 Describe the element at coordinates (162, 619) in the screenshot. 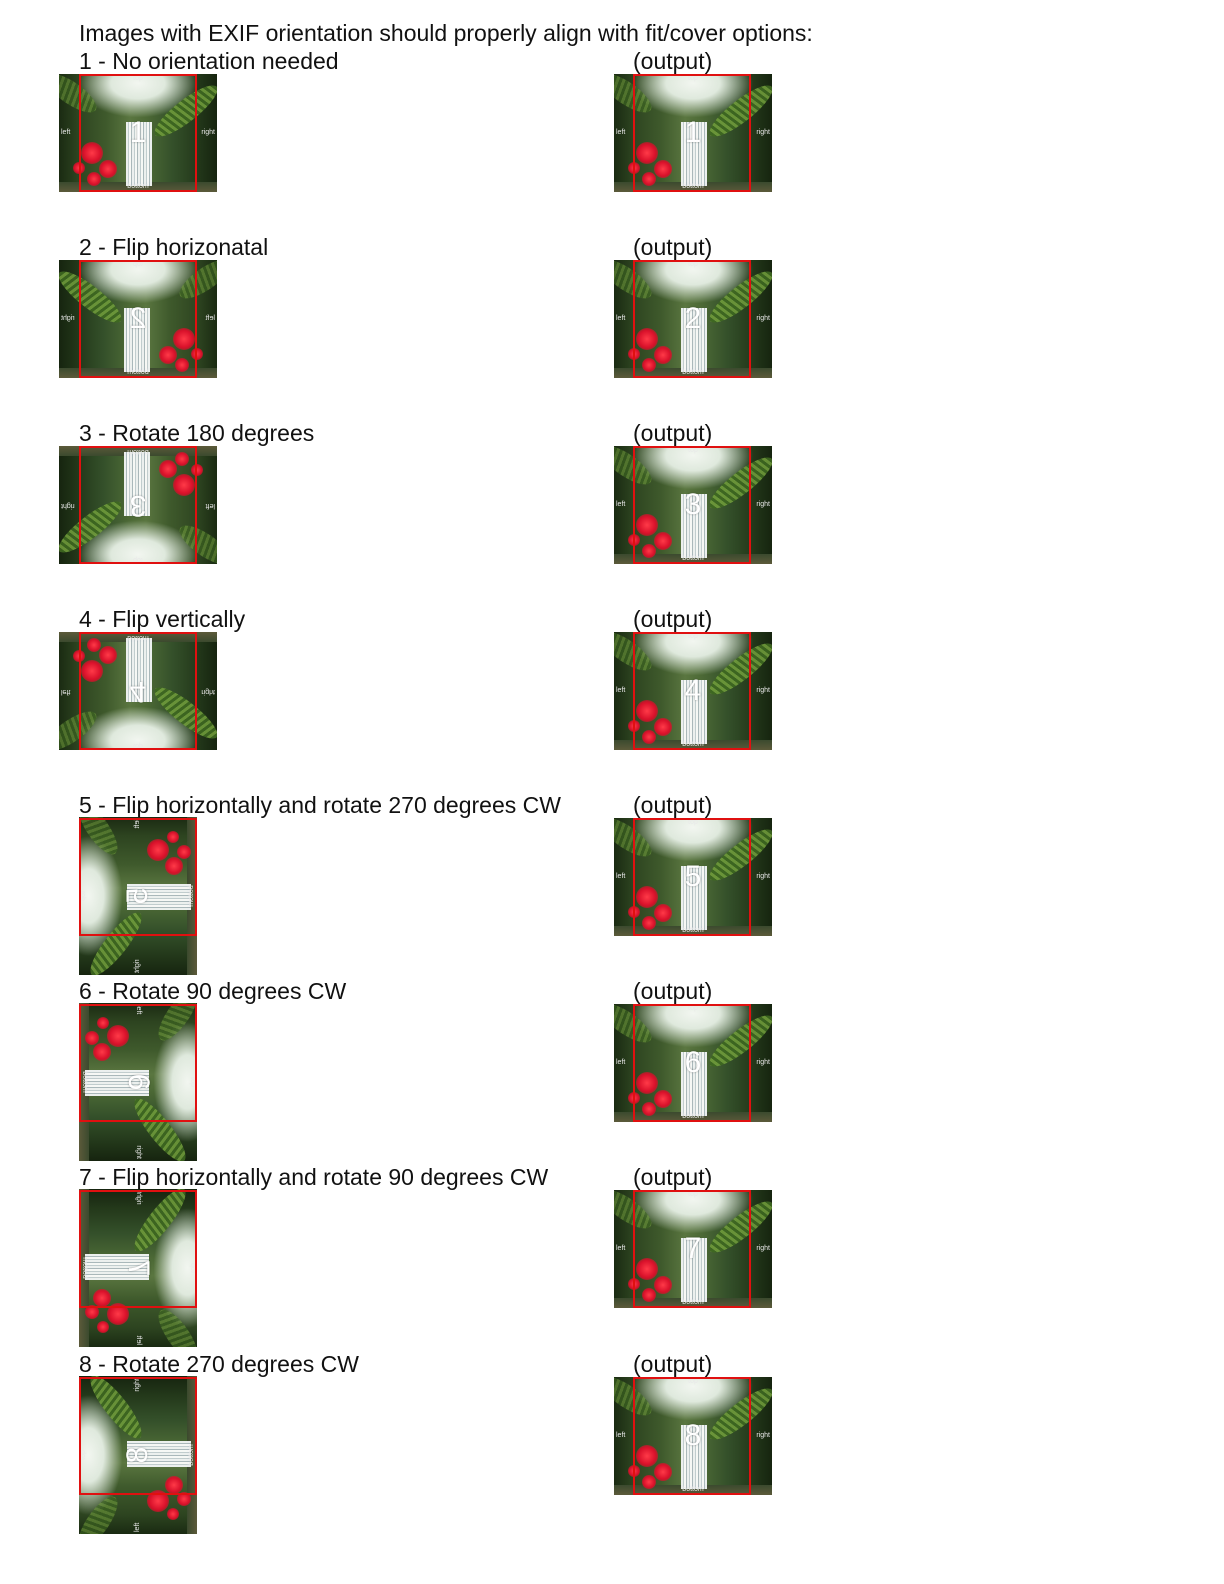

I see `case-label: 4 - Flip vertically` at that location.